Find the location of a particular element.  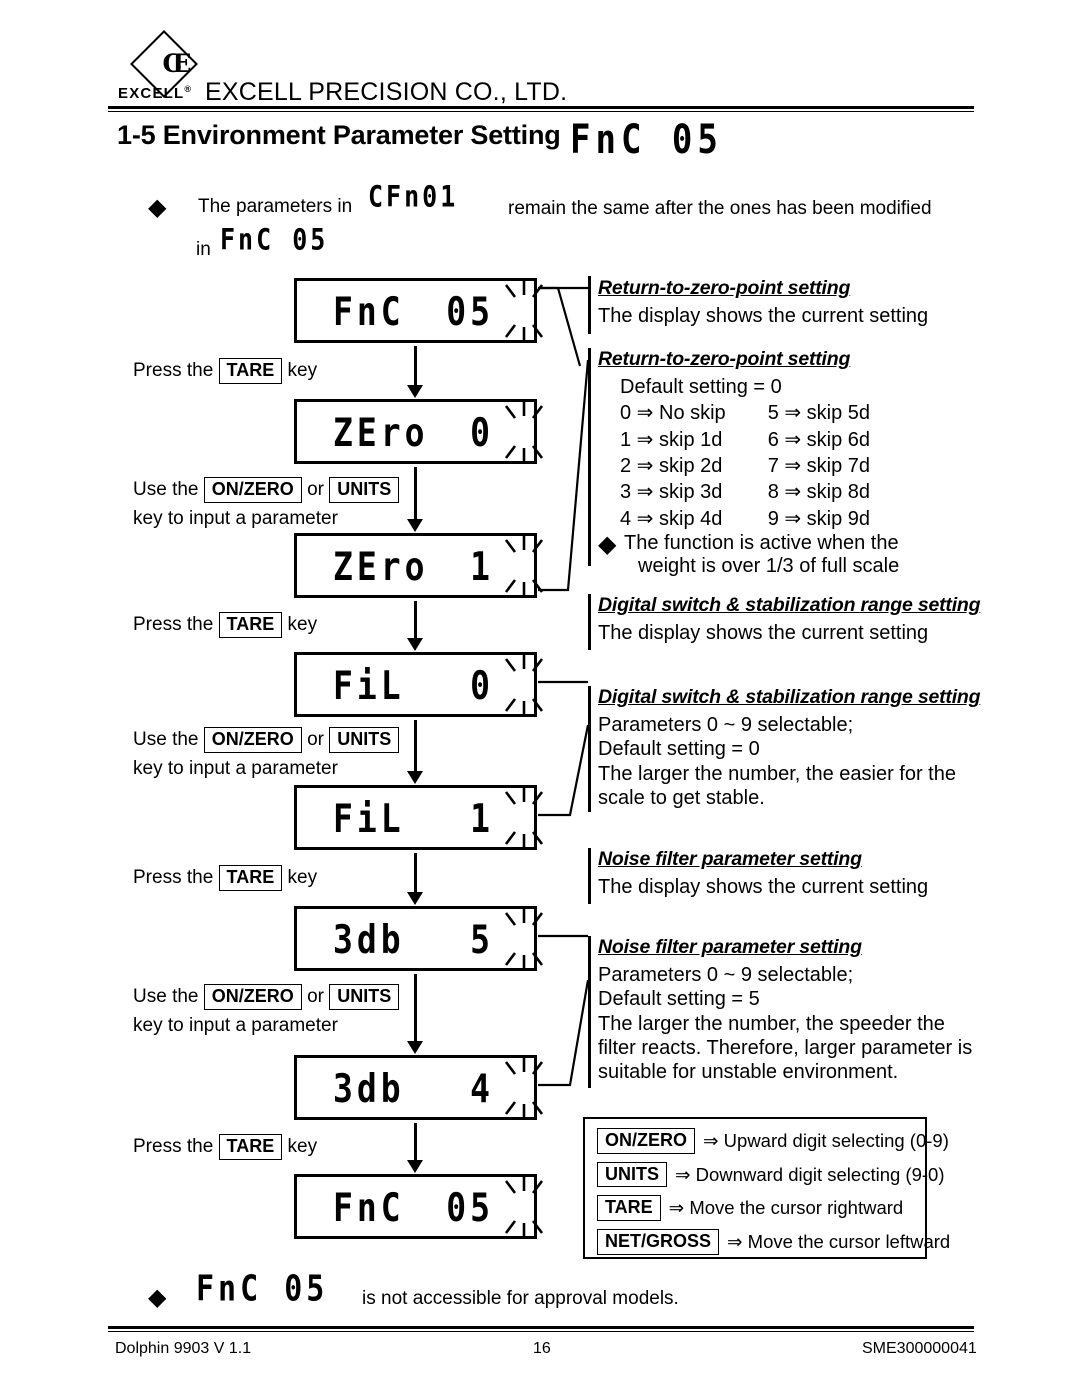

bottom-note-code: FnC 05 is located at coordinates (262, 1289).